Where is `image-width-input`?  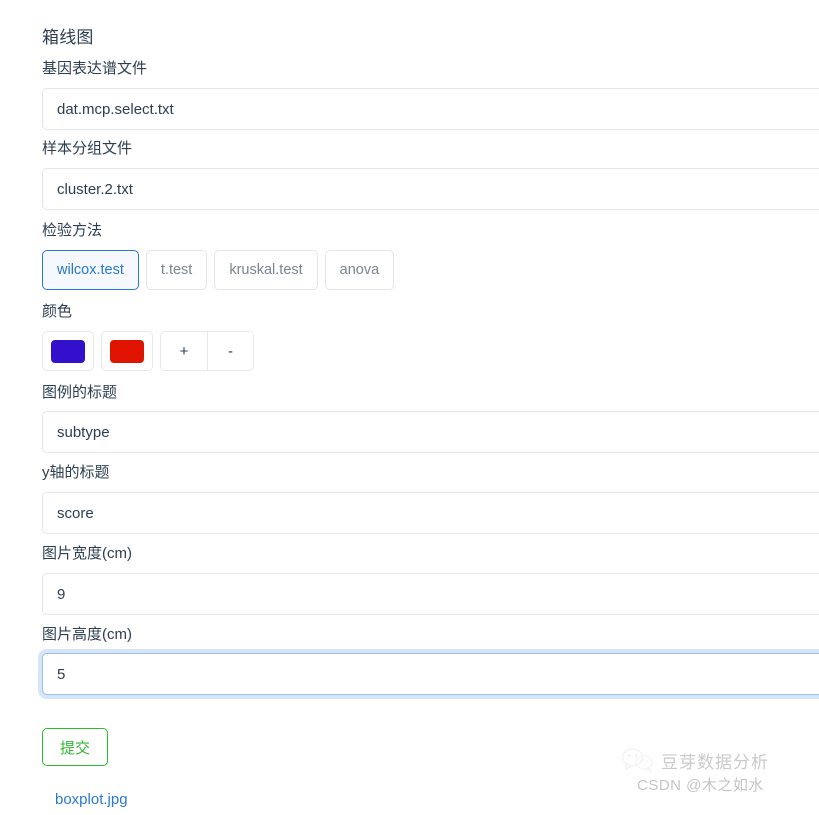
image-width-input is located at coordinates (430, 594).